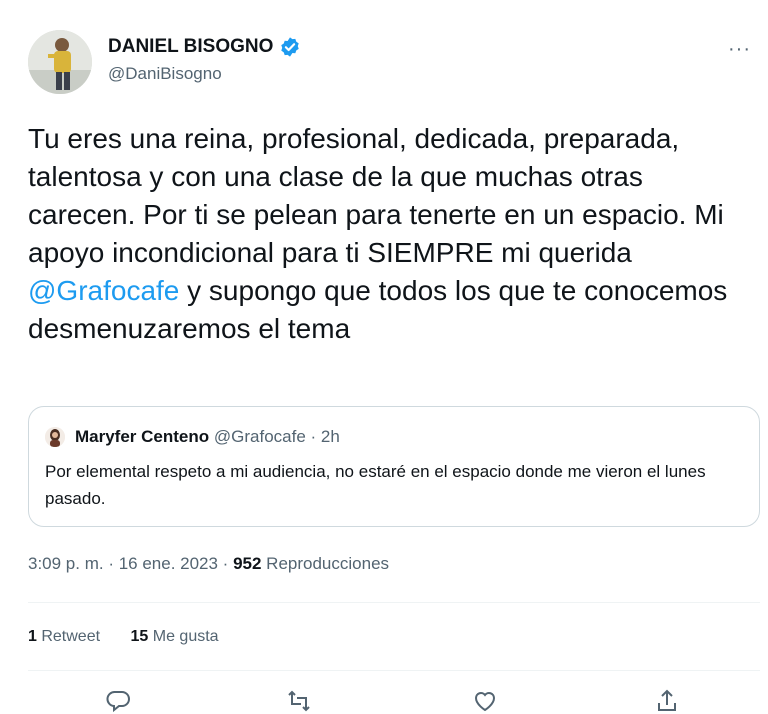 The height and width of the screenshot is (714, 768). Describe the element at coordinates (139, 636) in the screenshot. I see `likes-count: 15` at that location.